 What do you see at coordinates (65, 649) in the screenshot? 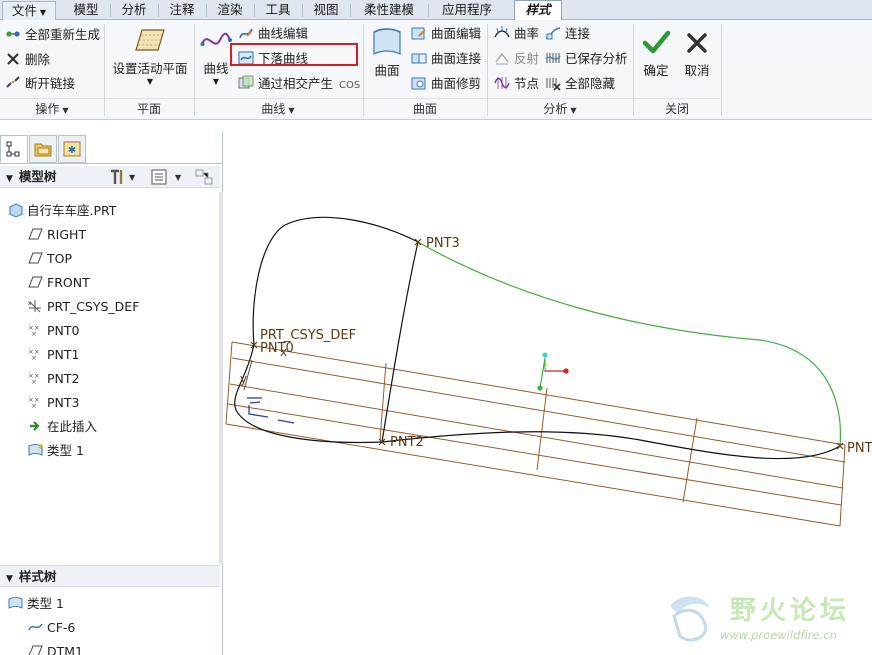
I see `tree-item-label: DTM1` at bounding box center [65, 649].